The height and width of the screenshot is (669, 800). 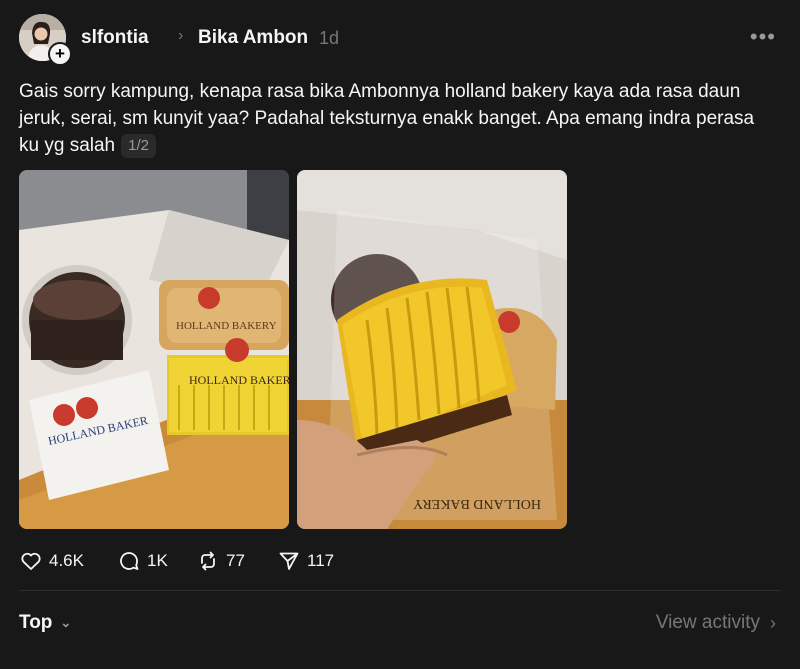 I want to click on like-button: 4.6K, so click(x=51, y=561).